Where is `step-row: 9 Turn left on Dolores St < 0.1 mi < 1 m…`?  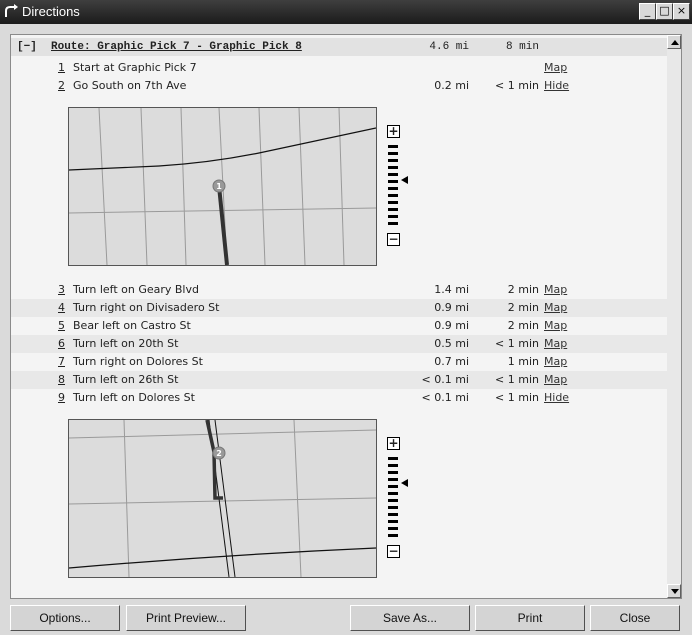
step-row: 9 Turn left on Dolores St < 0.1 mi < 1 m… is located at coordinates (339, 398).